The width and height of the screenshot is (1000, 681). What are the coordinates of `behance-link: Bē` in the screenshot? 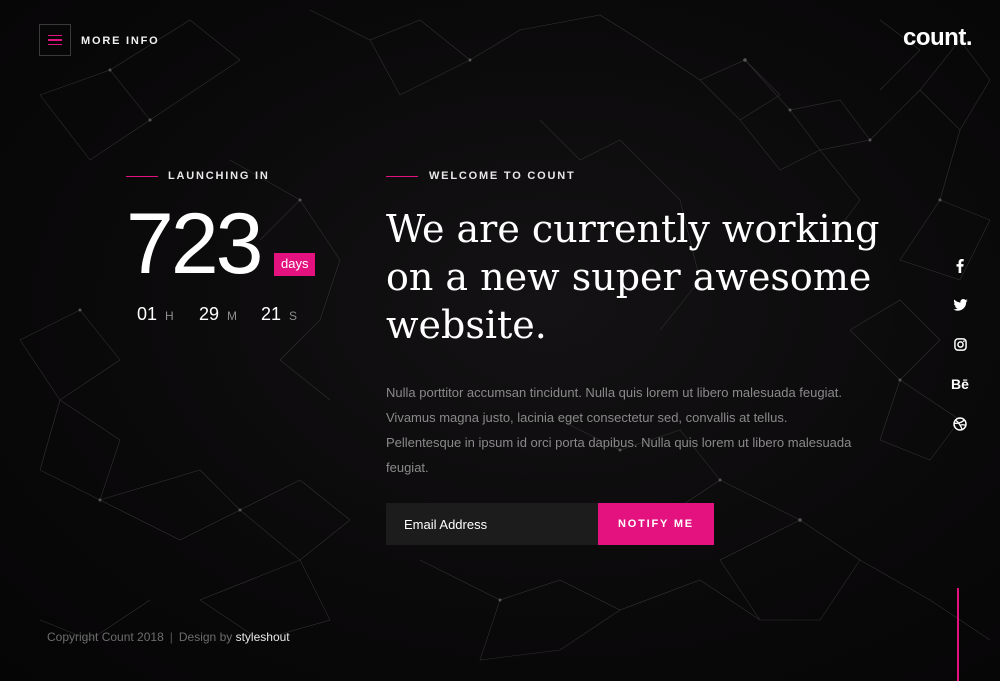 It's located at (960, 385).